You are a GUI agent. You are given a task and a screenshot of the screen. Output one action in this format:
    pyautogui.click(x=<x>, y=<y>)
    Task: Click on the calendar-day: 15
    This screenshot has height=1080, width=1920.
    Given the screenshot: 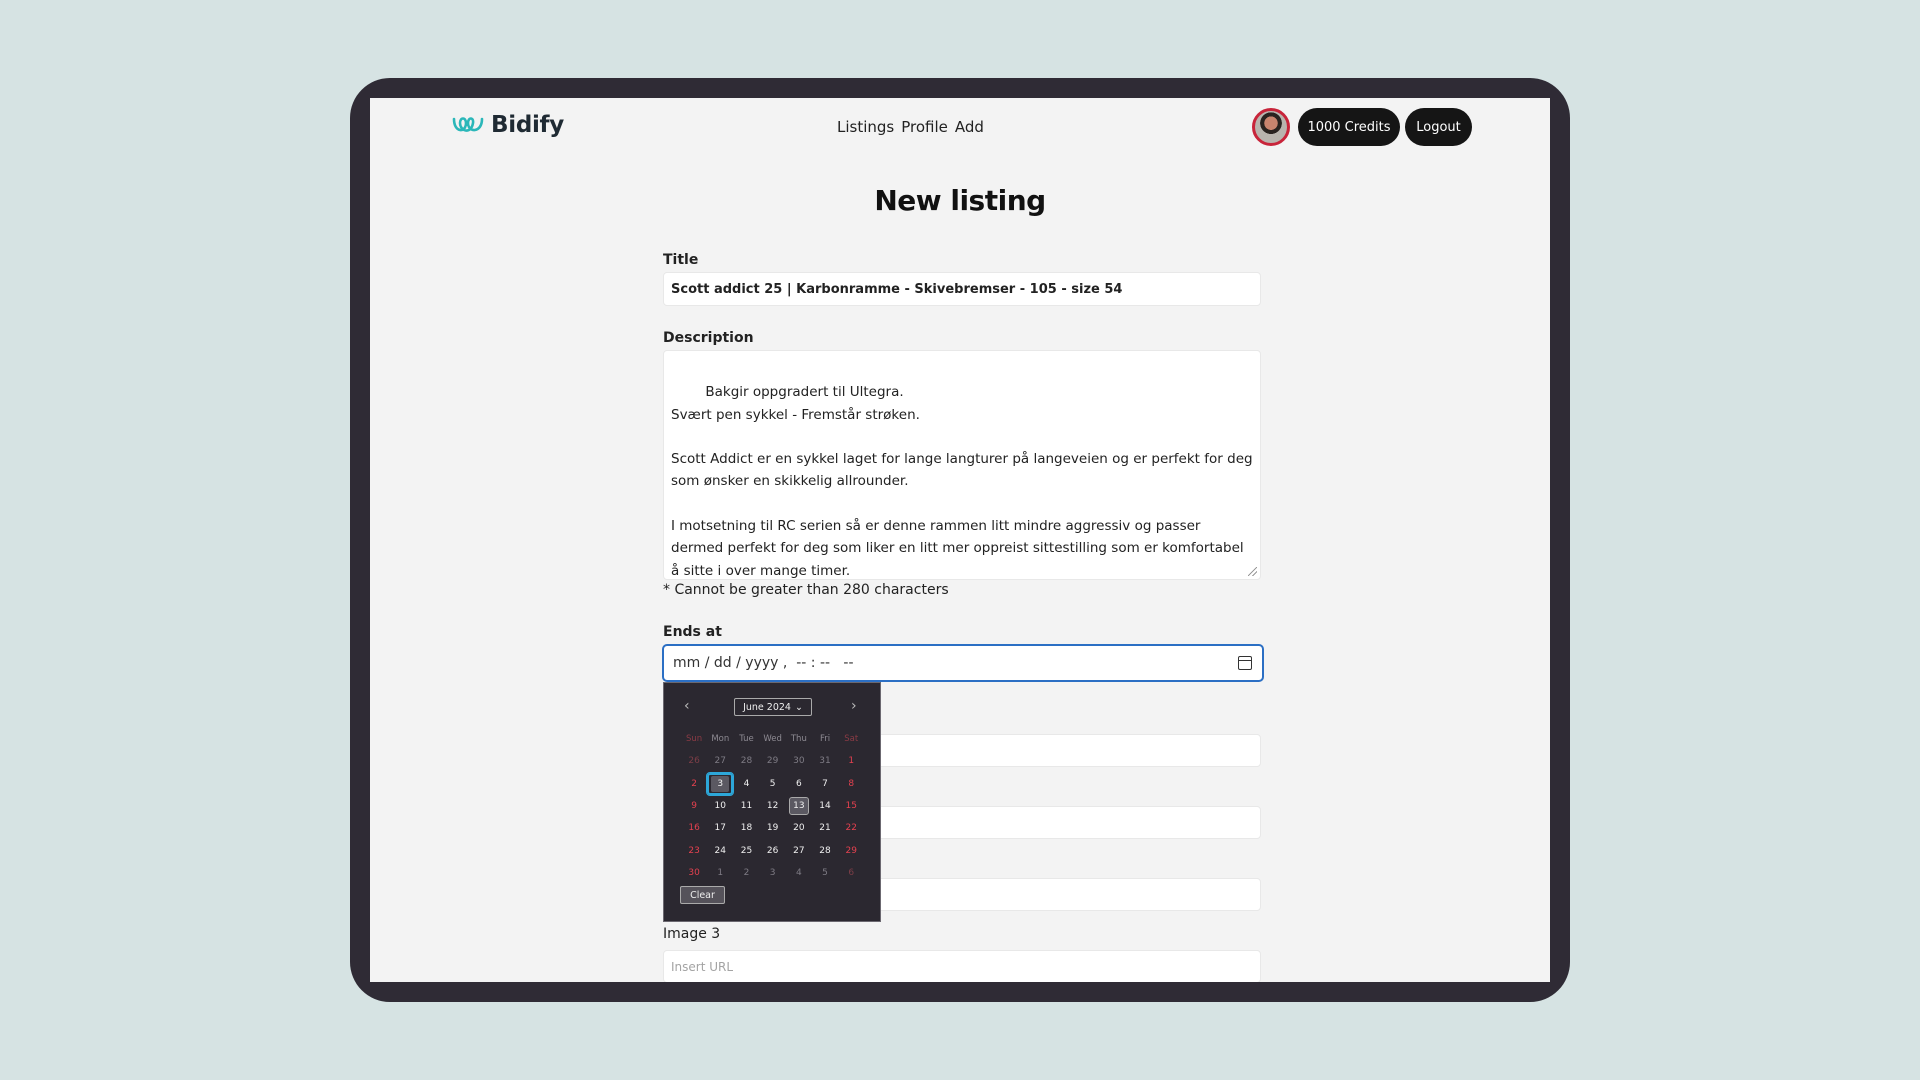 What is the action you would take?
    pyautogui.click(x=851, y=806)
    